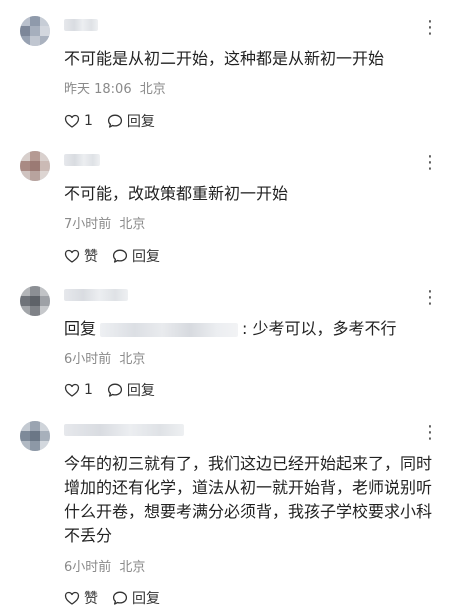 This screenshot has width=458, height=615. I want to click on reply-content: : 少考可以，多考不行, so click(319, 328).